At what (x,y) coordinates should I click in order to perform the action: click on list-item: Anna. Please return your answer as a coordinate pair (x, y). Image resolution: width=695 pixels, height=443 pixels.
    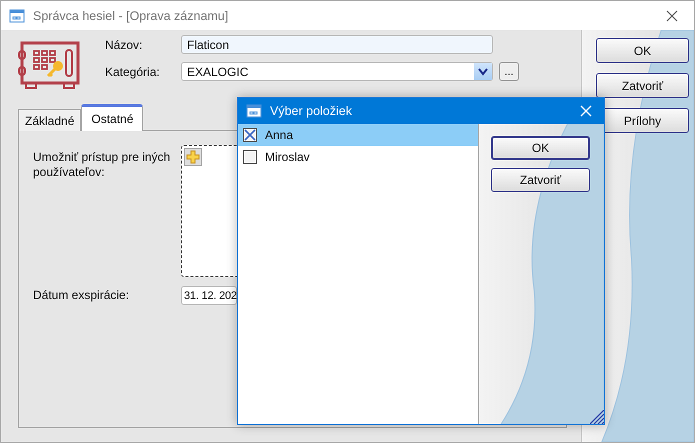
    Looking at the image, I should click on (358, 135).